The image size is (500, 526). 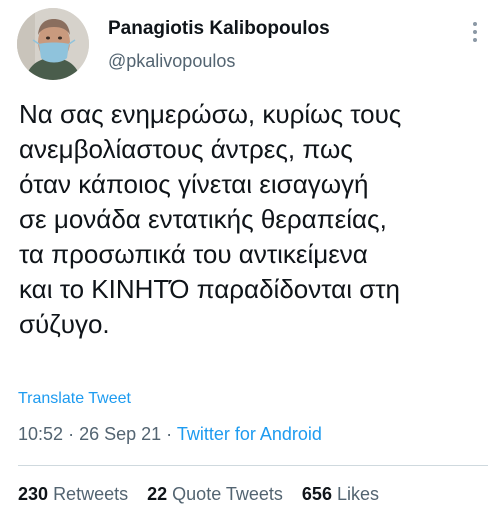 What do you see at coordinates (157, 494) in the screenshot?
I see `quotes-count: 22` at bounding box center [157, 494].